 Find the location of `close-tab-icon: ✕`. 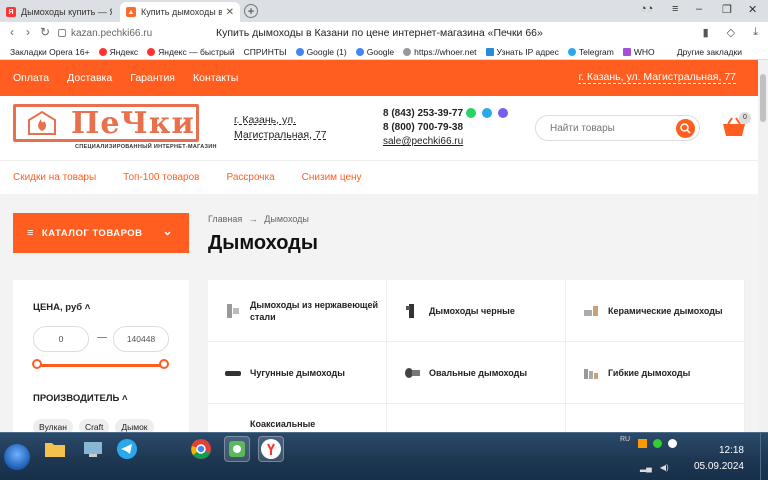

close-tab-icon: ✕ is located at coordinates (230, 12).